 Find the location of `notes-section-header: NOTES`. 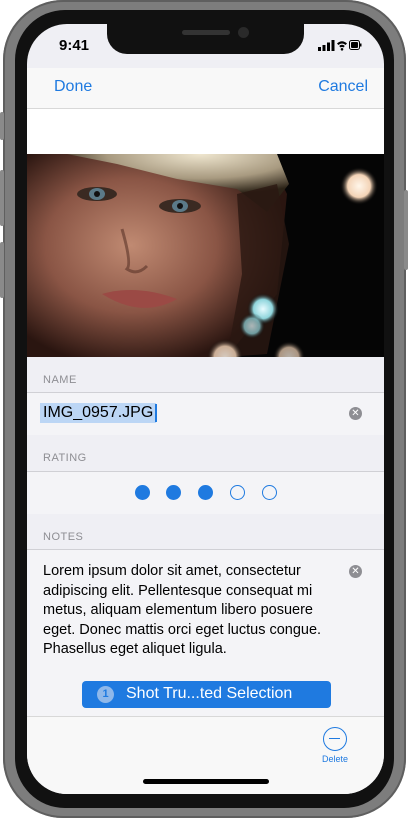

notes-section-header: NOTES is located at coordinates (205, 531).